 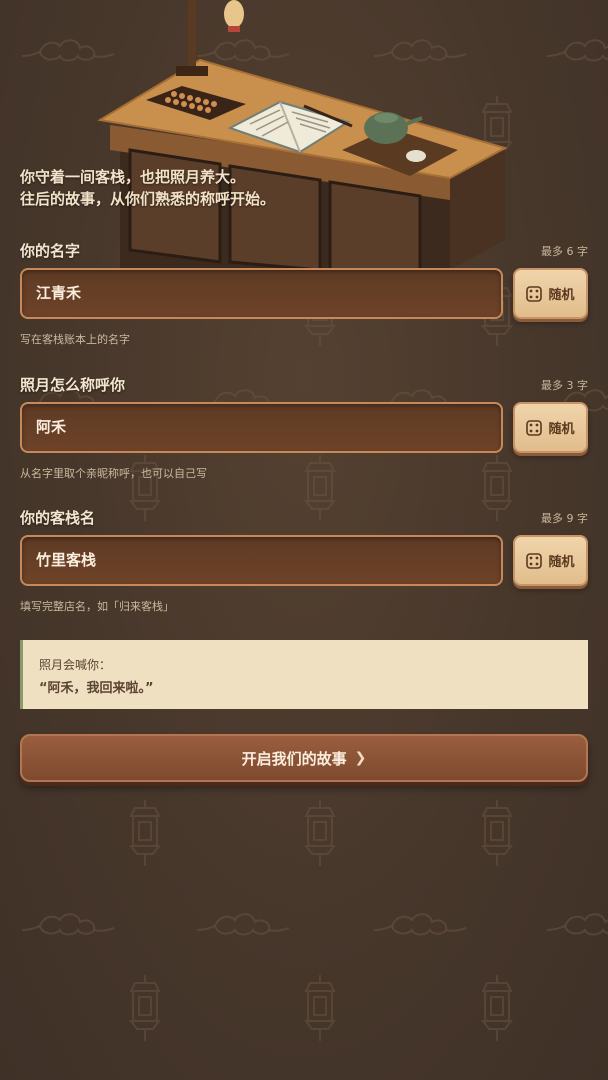 I want to click on nickname-label: 照月怎么称呼你, so click(x=73, y=385).